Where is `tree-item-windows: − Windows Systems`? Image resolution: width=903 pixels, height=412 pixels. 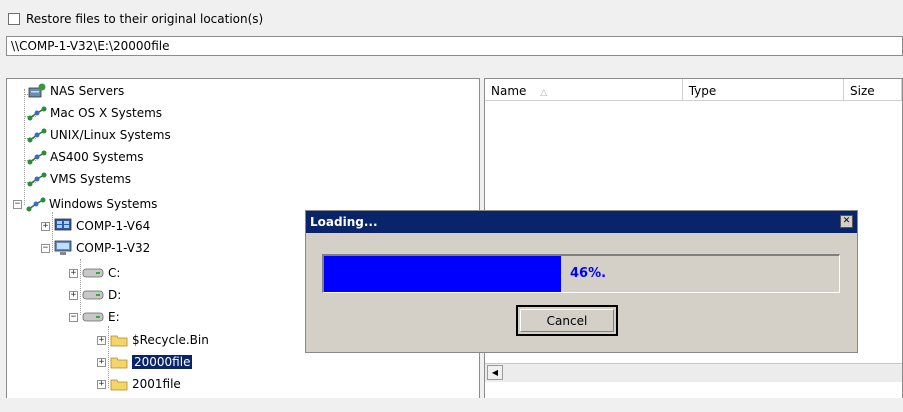
tree-item-windows: − Windows Systems is located at coordinates (85, 204).